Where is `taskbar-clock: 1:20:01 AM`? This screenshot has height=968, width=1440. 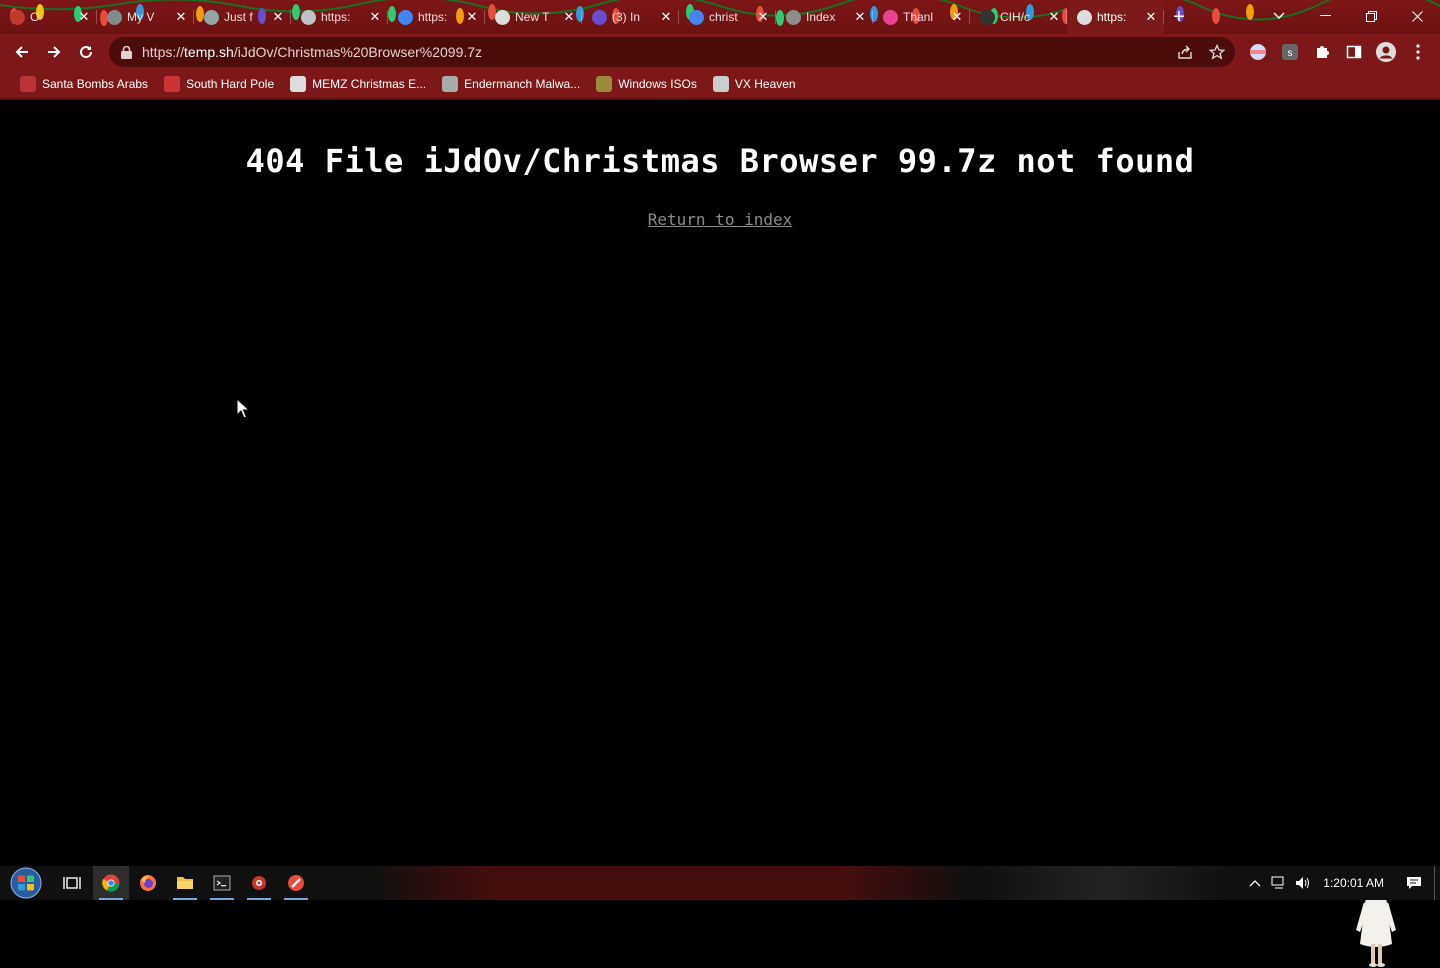 taskbar-clock: 1:20:01 AM is located at coordinates (1354, 883).